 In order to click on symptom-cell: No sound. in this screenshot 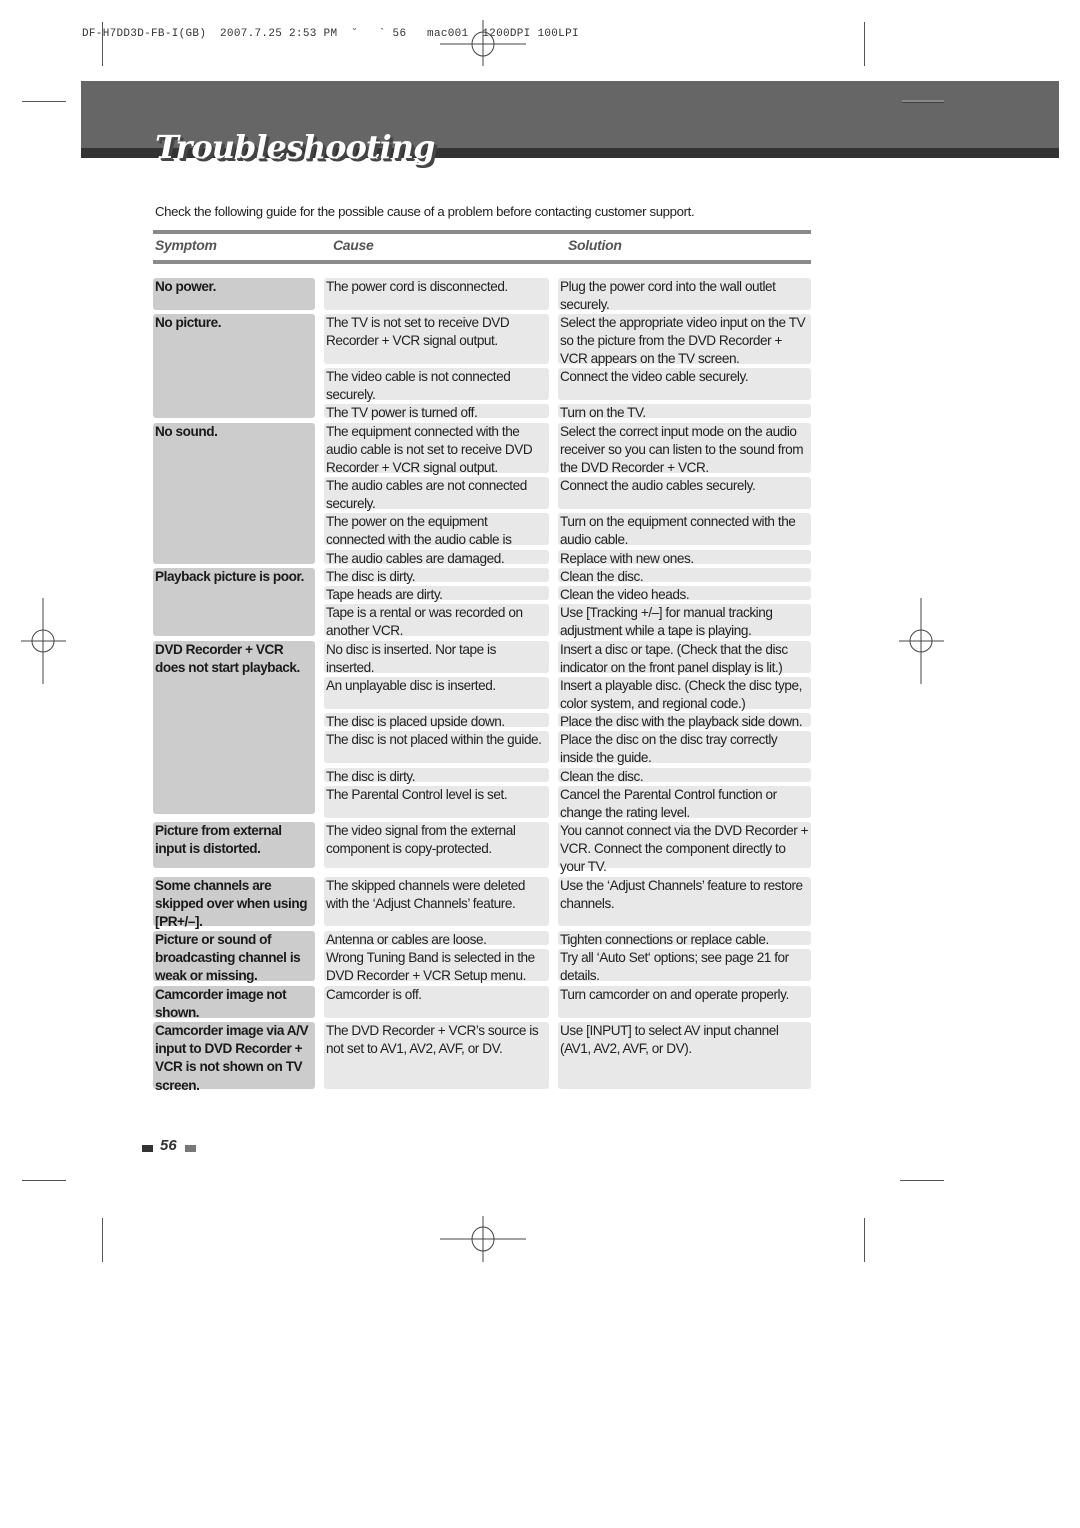, I will do `click(234, 493)`.